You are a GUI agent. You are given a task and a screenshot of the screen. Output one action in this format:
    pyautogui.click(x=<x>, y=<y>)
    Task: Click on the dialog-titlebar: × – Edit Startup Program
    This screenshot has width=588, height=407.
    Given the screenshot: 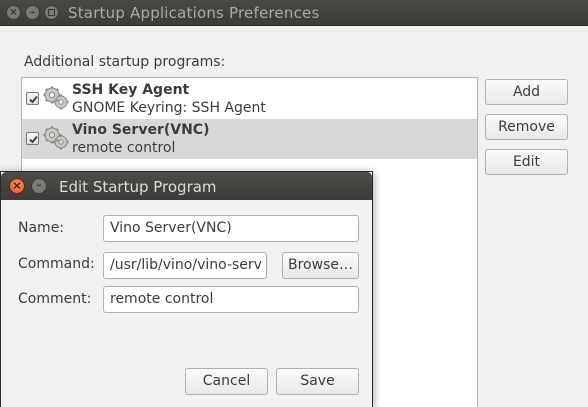 What is the action you would take?
    pyautogui.click(x=186, y=186)
    